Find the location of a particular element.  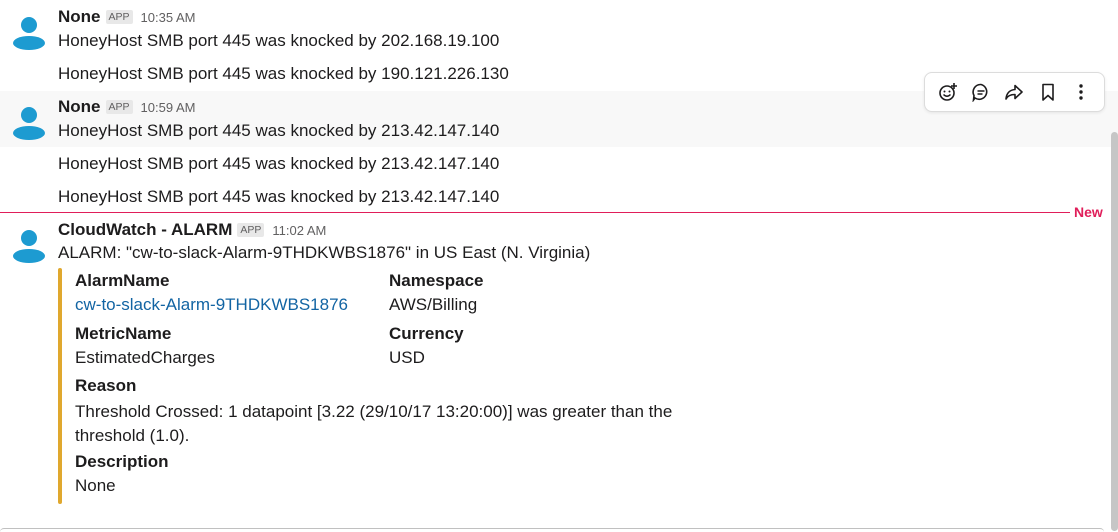

sender-name: CloudWatch - ALARM is located at coordinates (145, 230).